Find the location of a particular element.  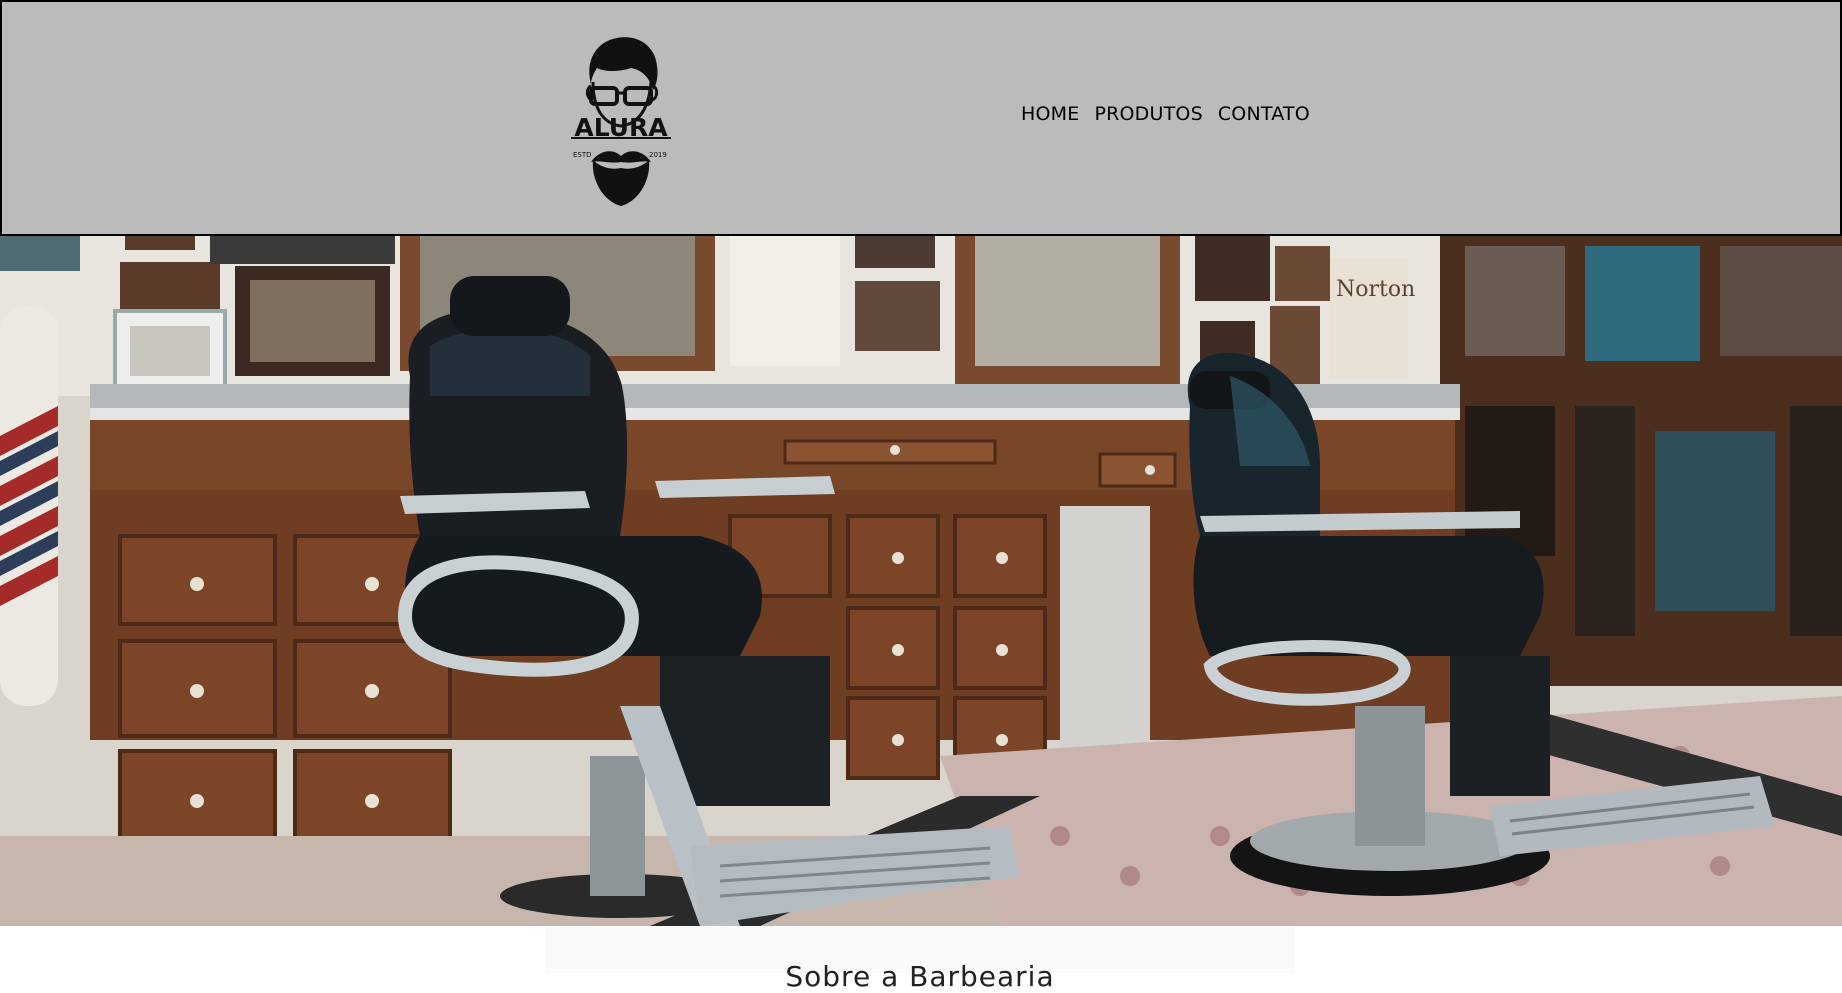

nav-link-contato: CONTATO is located at coordinates (1264, 114).